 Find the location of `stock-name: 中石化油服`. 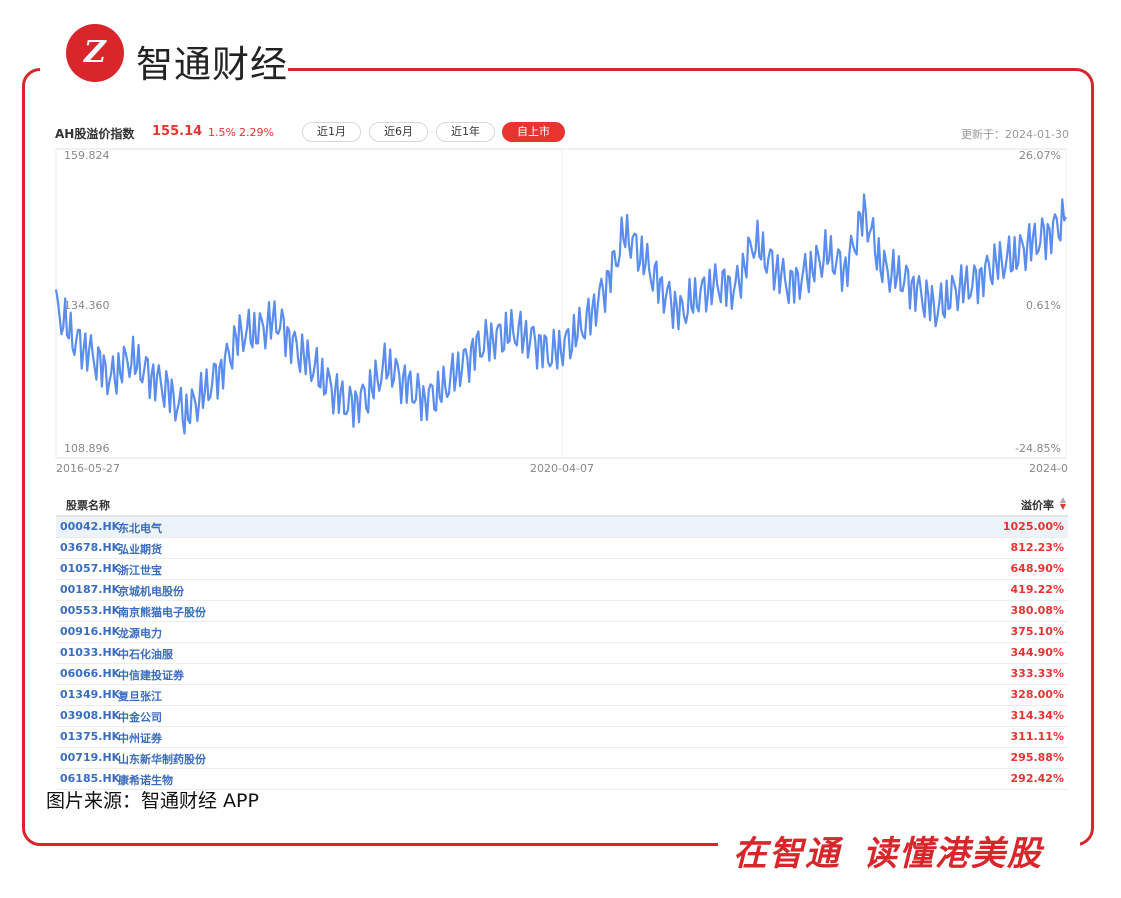

stock-name: 中石化油服 is located at coordinates (145, 654).